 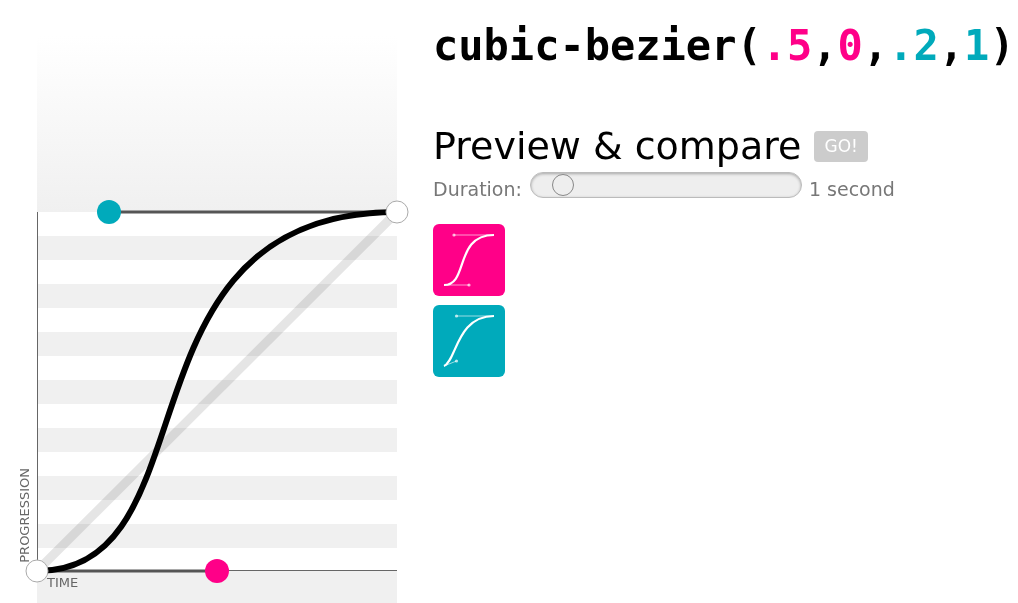 What do you see at coordinates (477, 189) in the screenshot?
I see `duration-label: Duration:` at bounding box center [477, 189].